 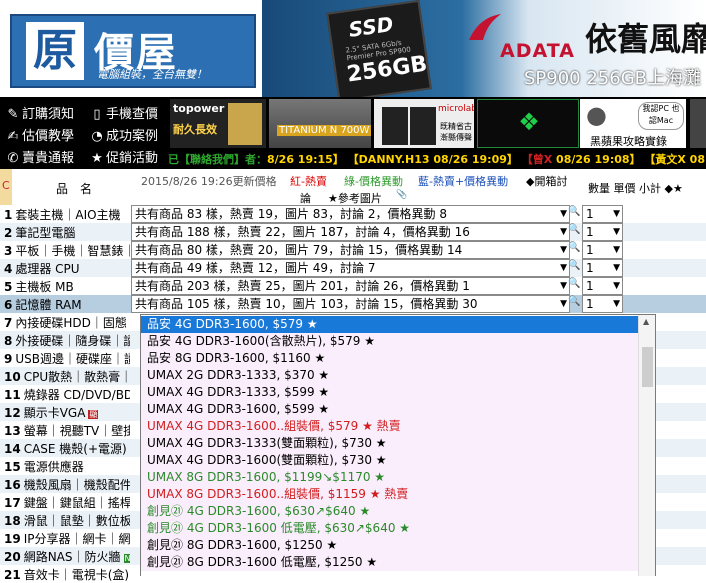 I want to click on category-number: 18, so click(x=12, y=521).